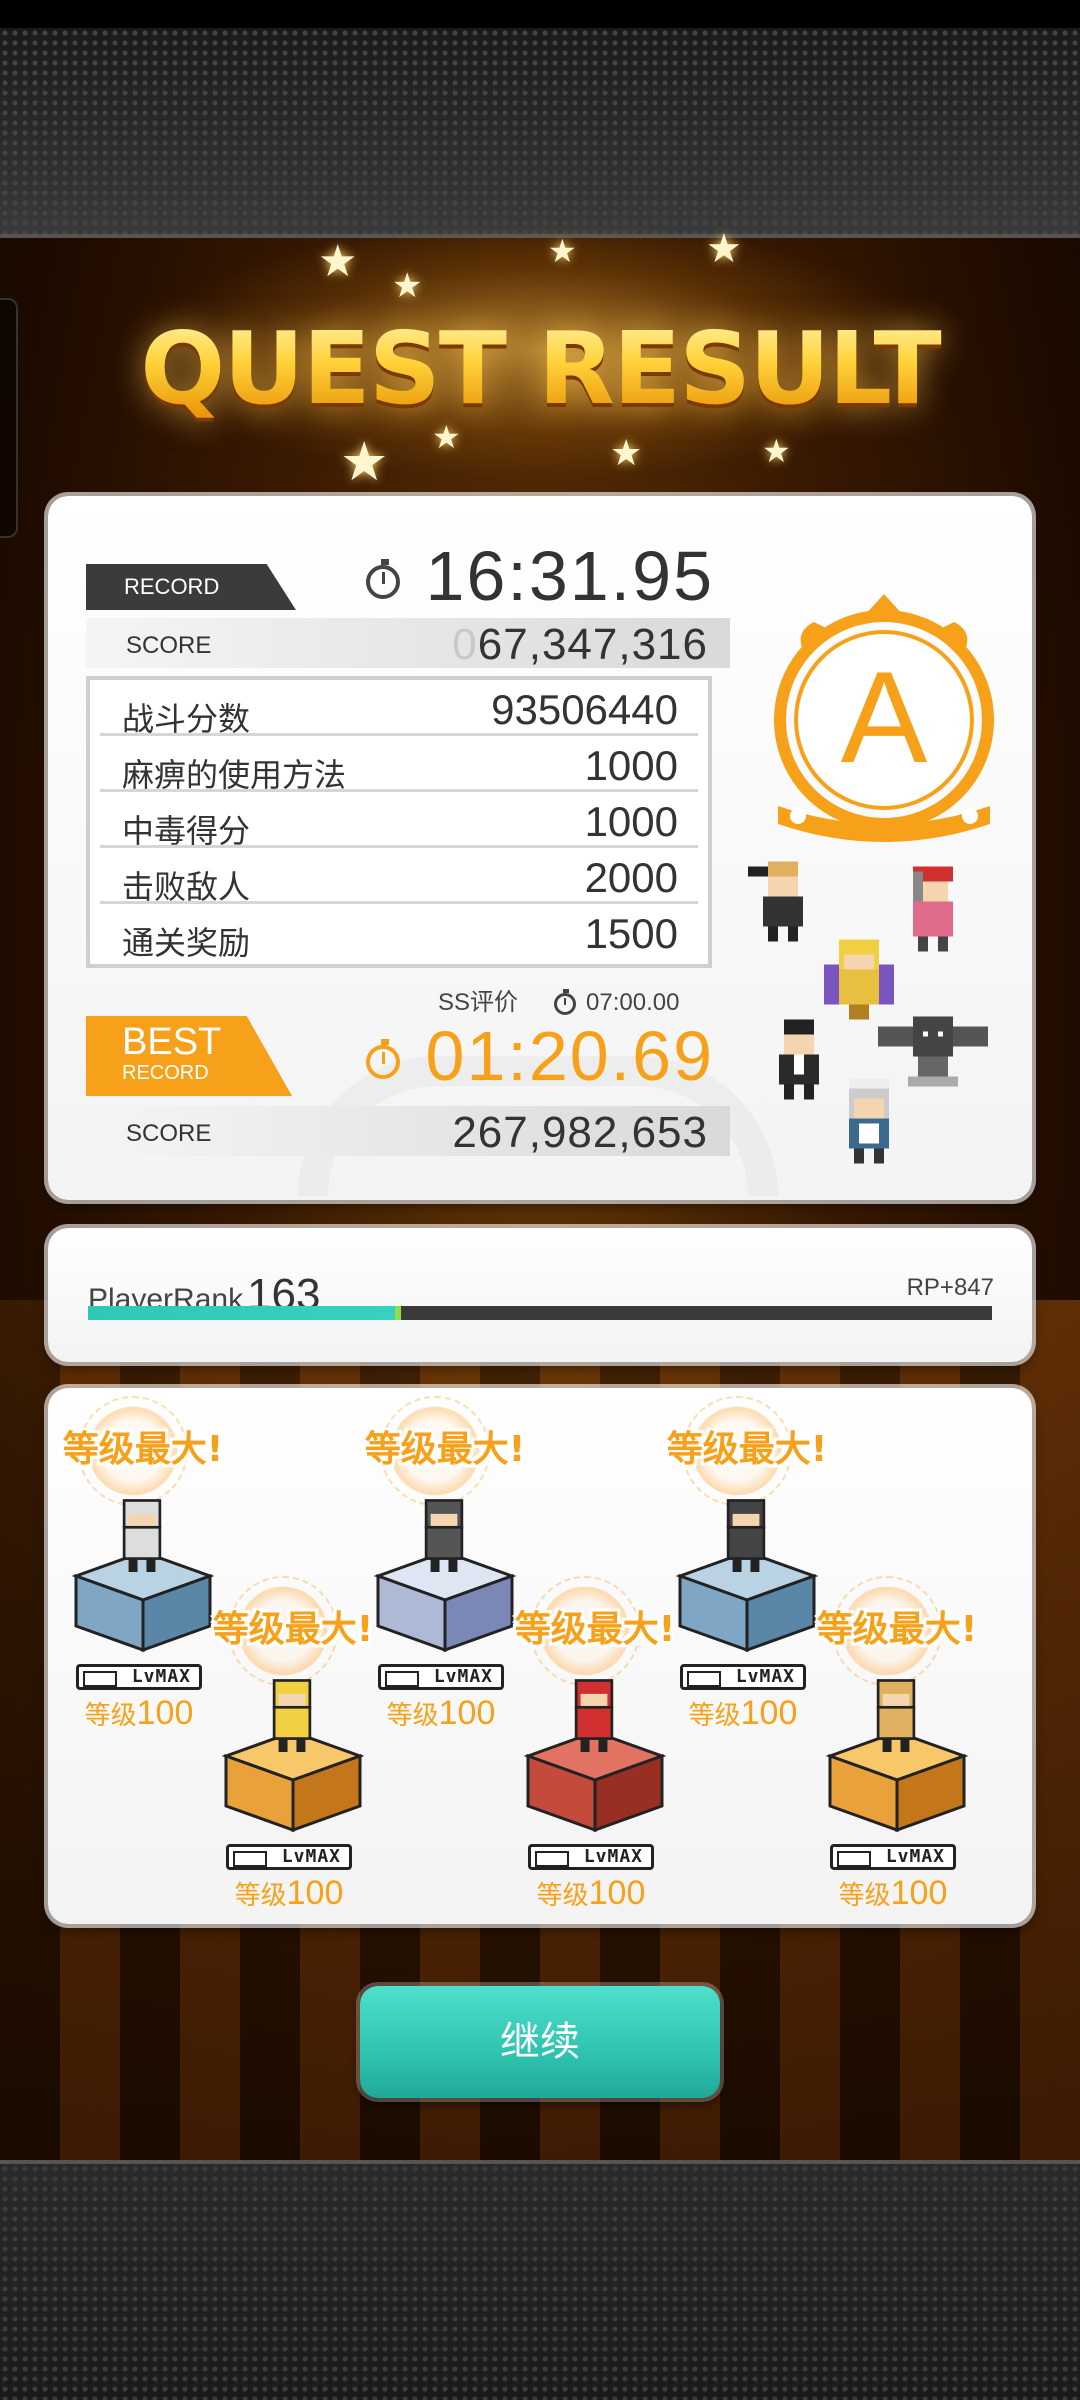 This screenshot has height=2400, width=1080. What do you see at coordinates (540, 2280) in the screenshot?
I see `bottom-decor-band` at bounding box center [540, 2280].